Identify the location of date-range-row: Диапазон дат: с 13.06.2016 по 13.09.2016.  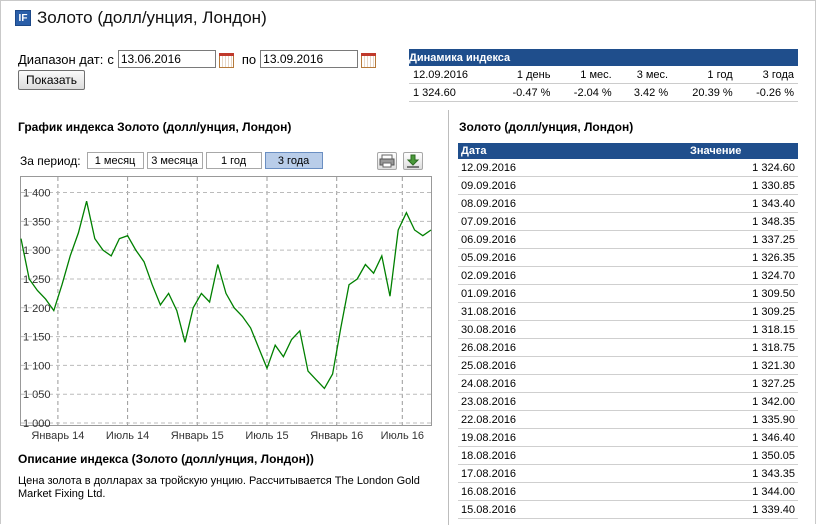
(201, 59).